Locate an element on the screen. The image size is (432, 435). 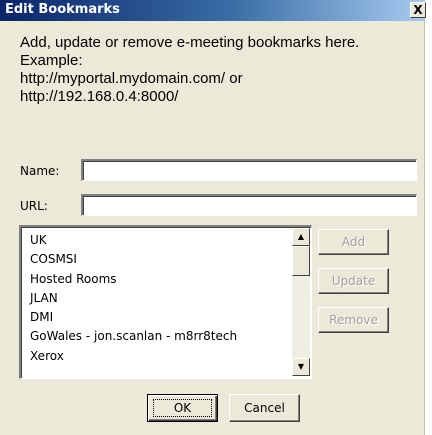
up-arrow-icon: ▲ is located at coordinates (301, 236).